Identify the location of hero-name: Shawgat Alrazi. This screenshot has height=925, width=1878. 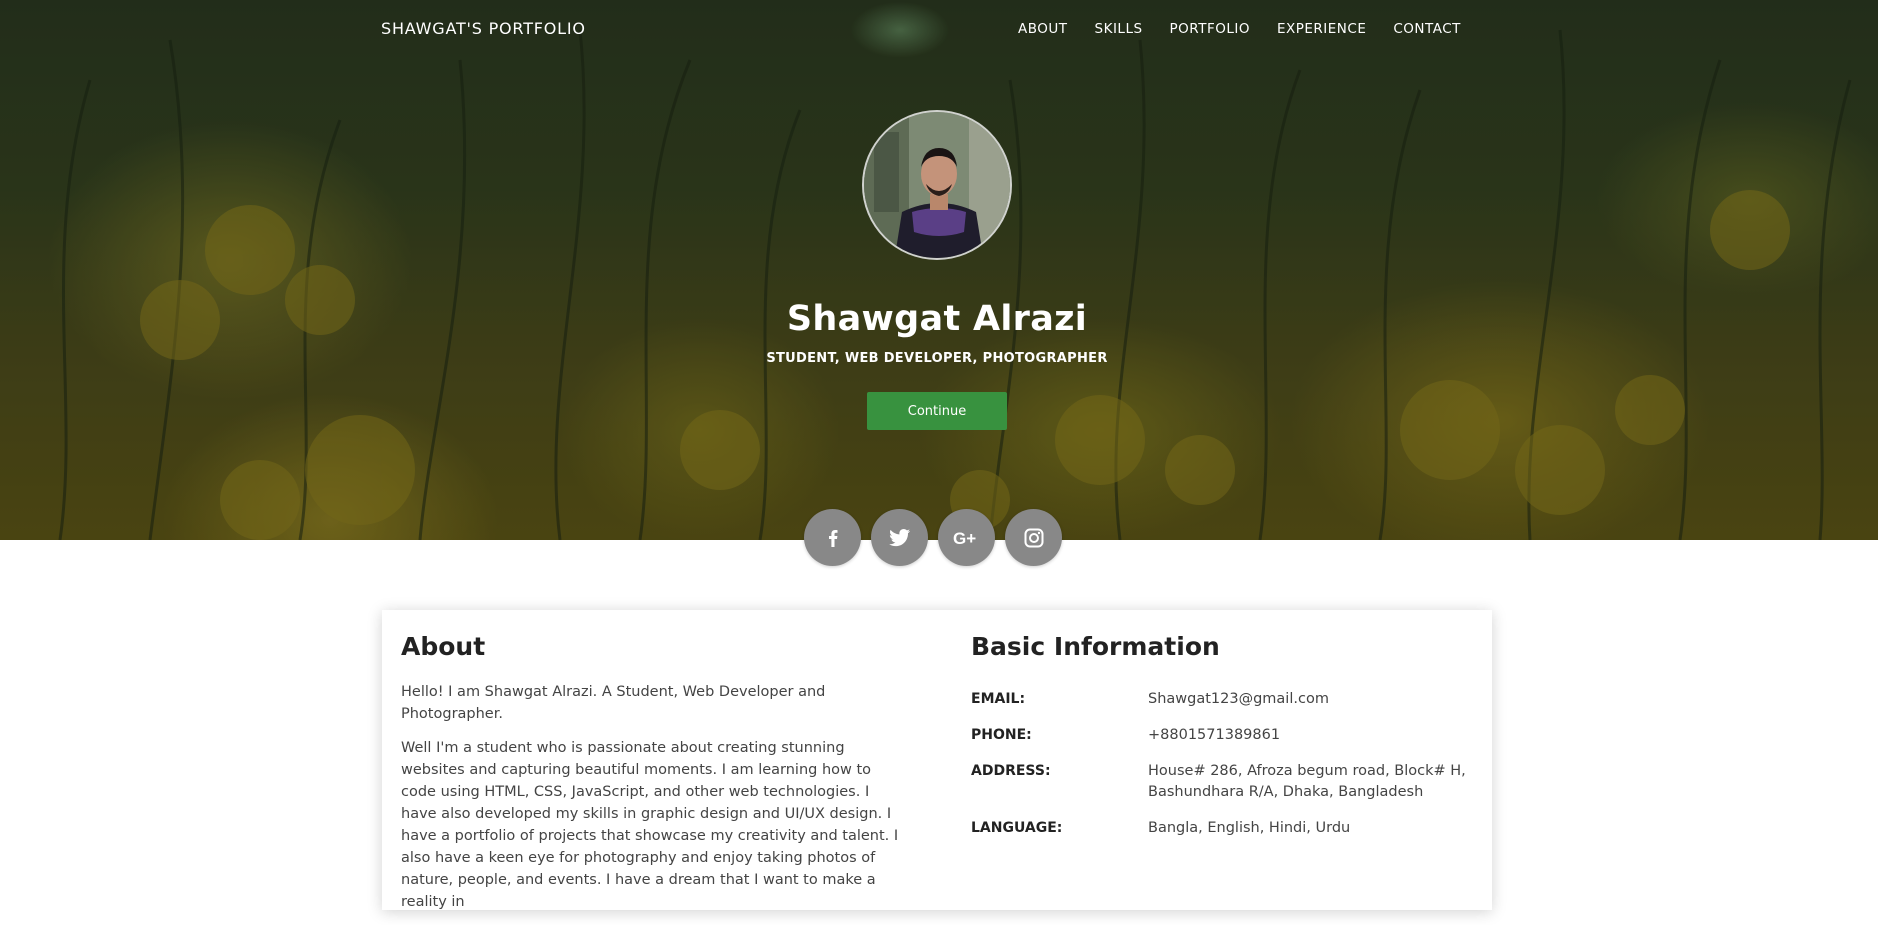
(937, 319).